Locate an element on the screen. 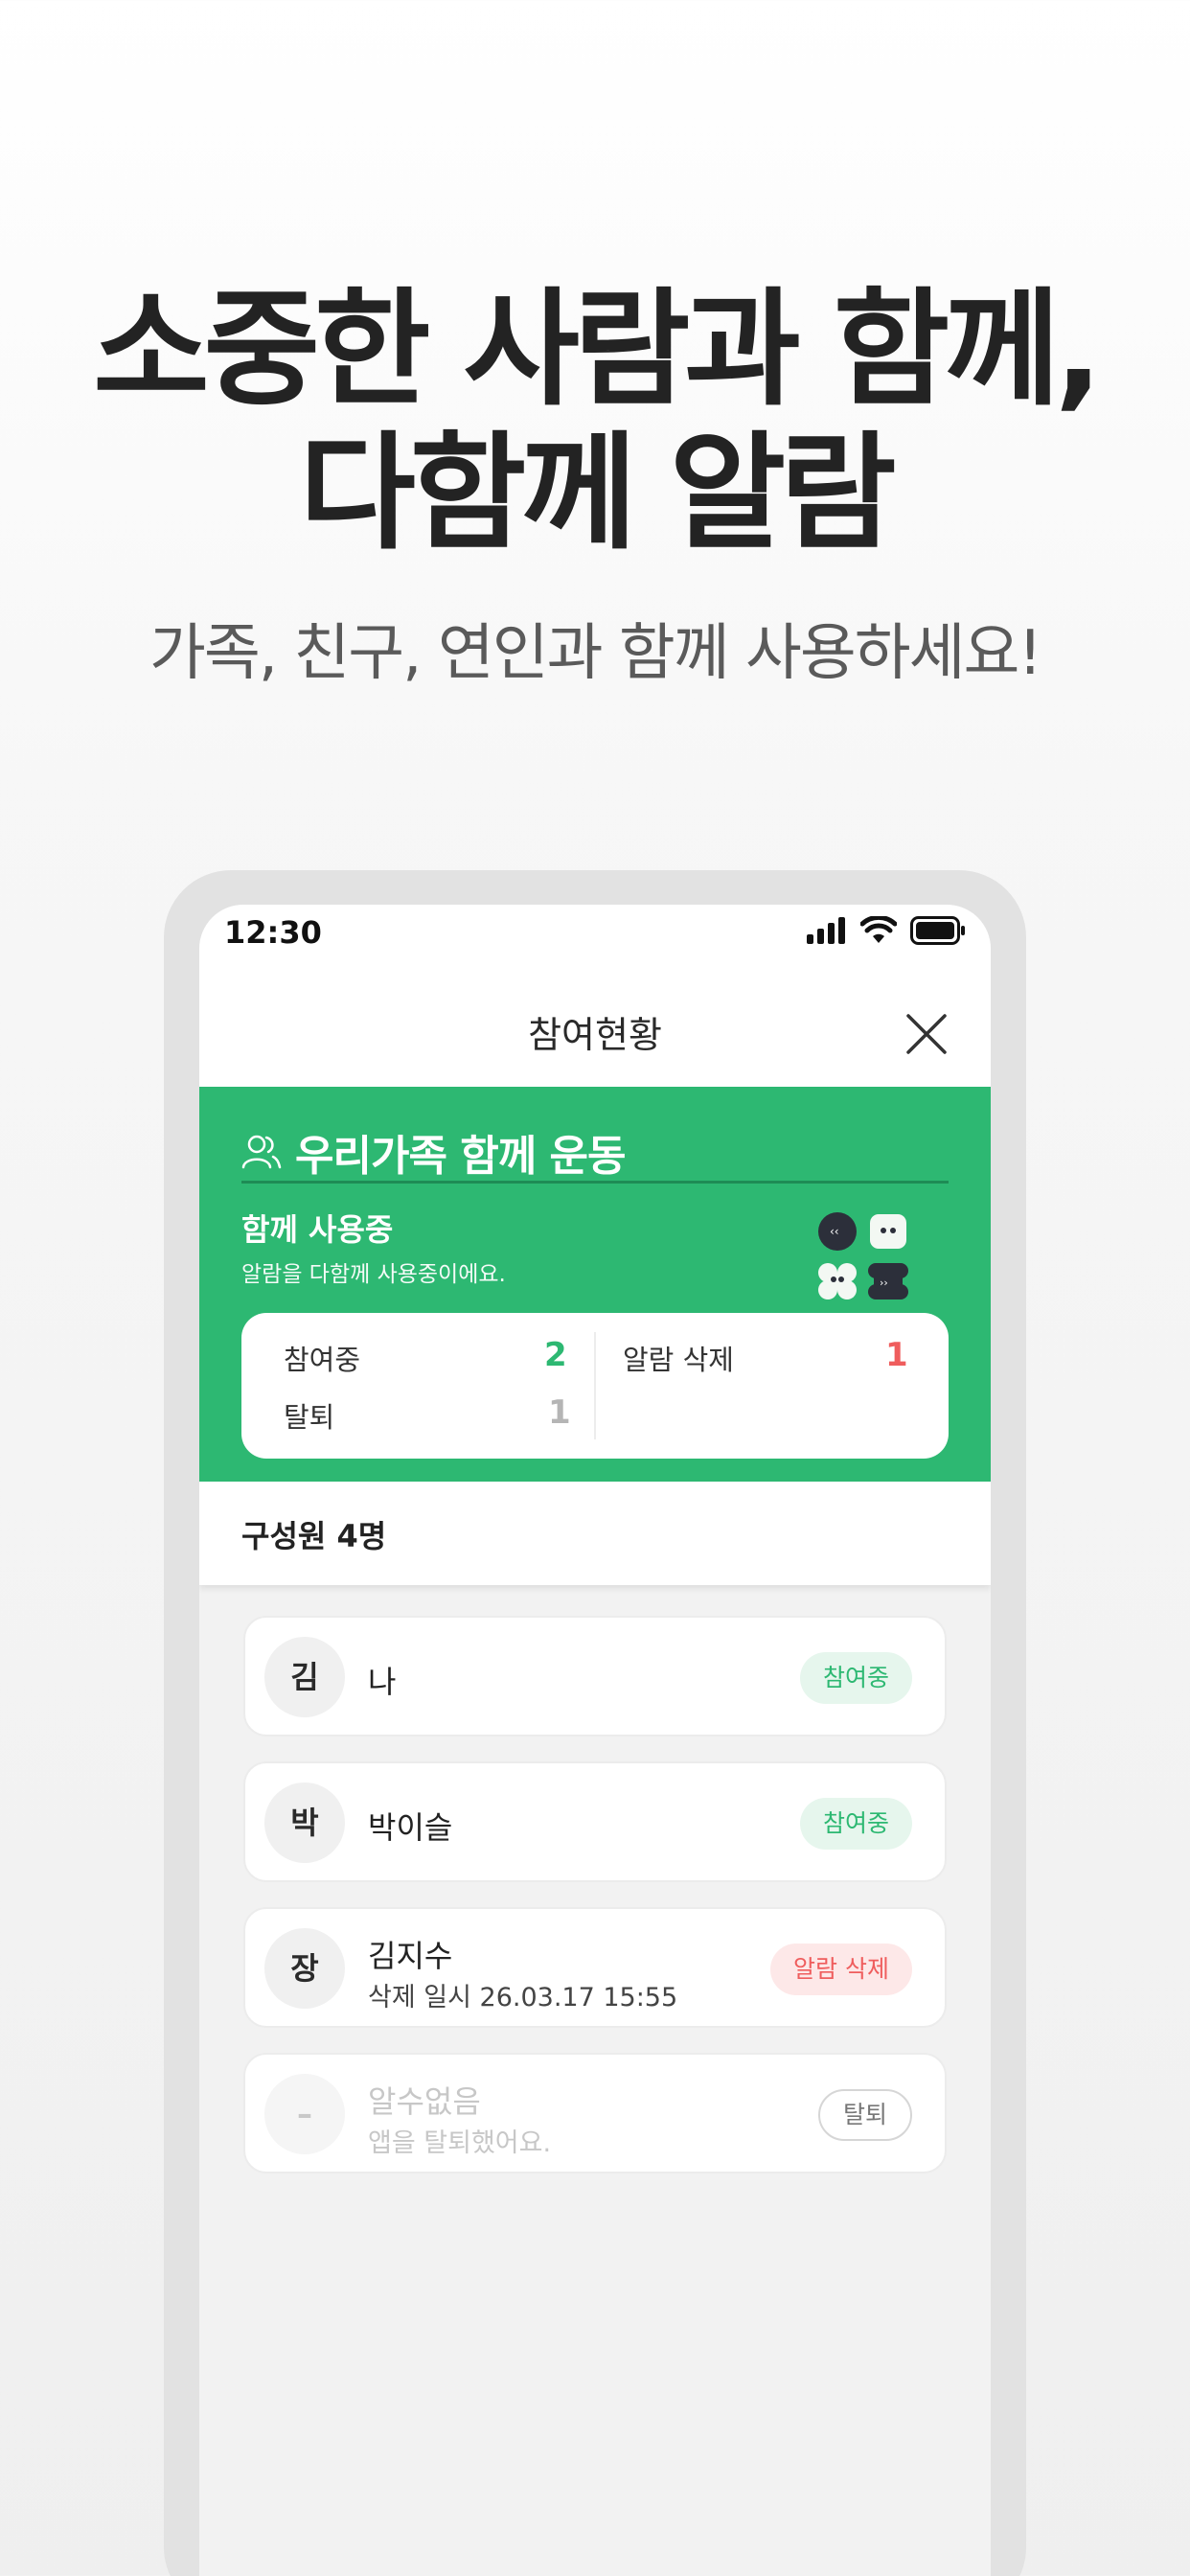 Image resolution: width=1190 pixels, height=2576 pixels. member-name: 김지수 is located at coordinates (411, 1956).